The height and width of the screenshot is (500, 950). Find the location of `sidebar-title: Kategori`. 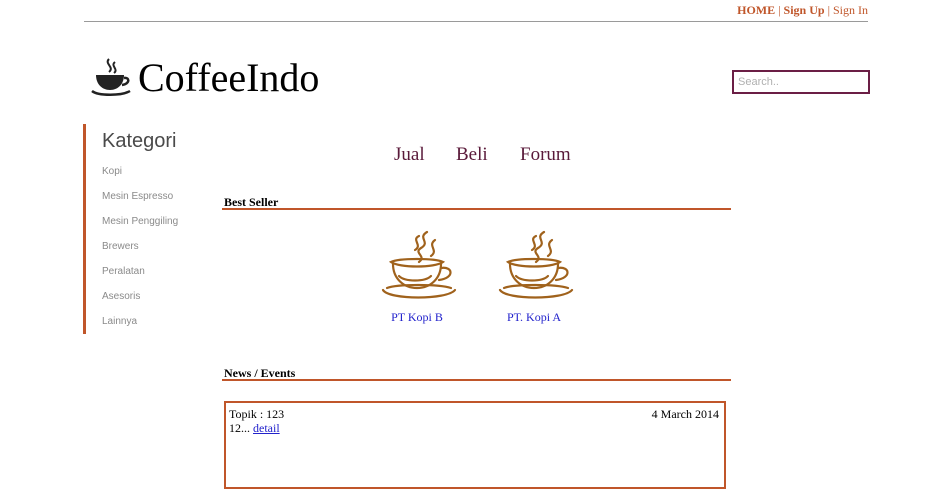

sidebar-title: Kategori is located at coordinates (139, 141).